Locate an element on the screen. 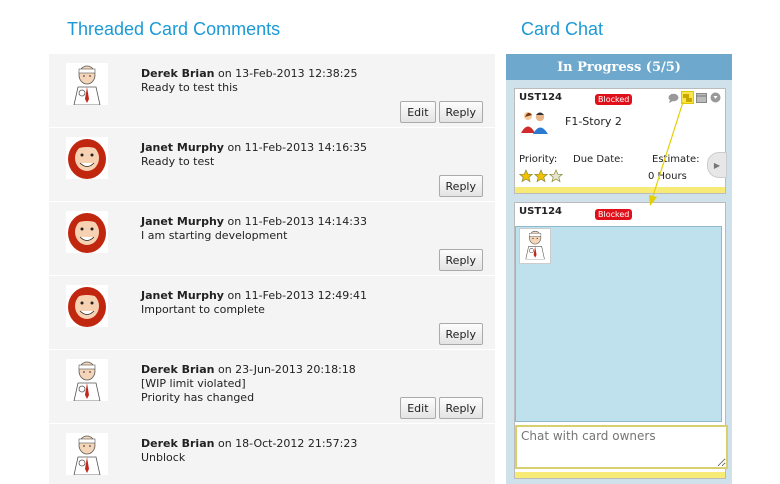 The width and height of the screenshot is (780, 484). comment-header: Janet Murphy on 11-Feb-2013 14:16:35 is located at coordinates (254, 148).